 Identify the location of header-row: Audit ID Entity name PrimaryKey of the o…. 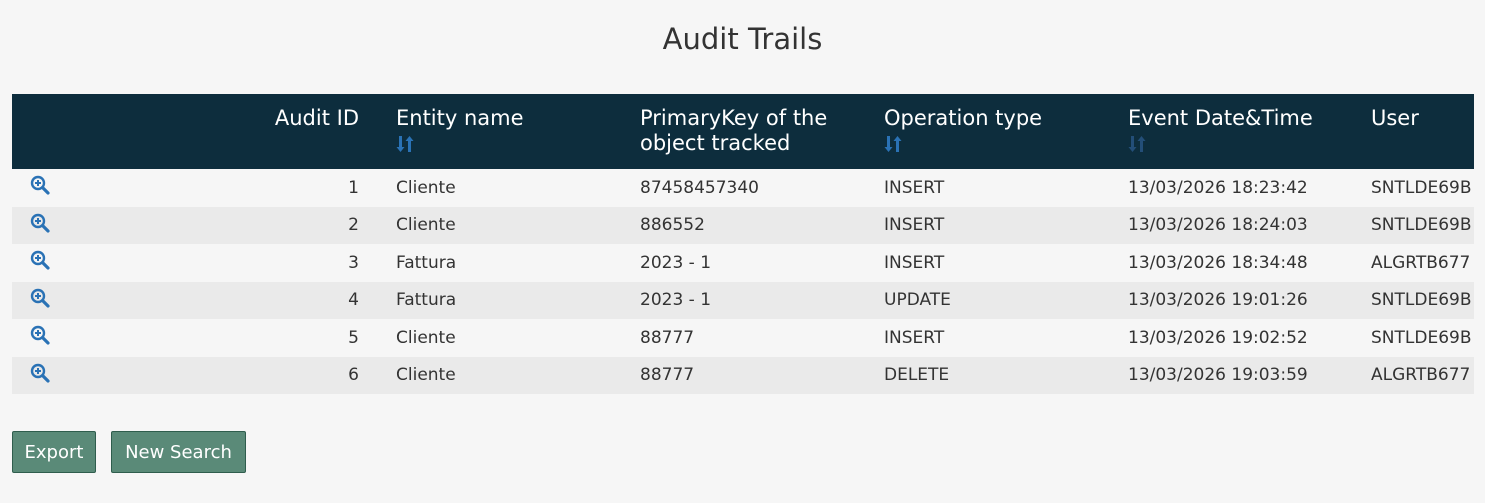
(743, 131).